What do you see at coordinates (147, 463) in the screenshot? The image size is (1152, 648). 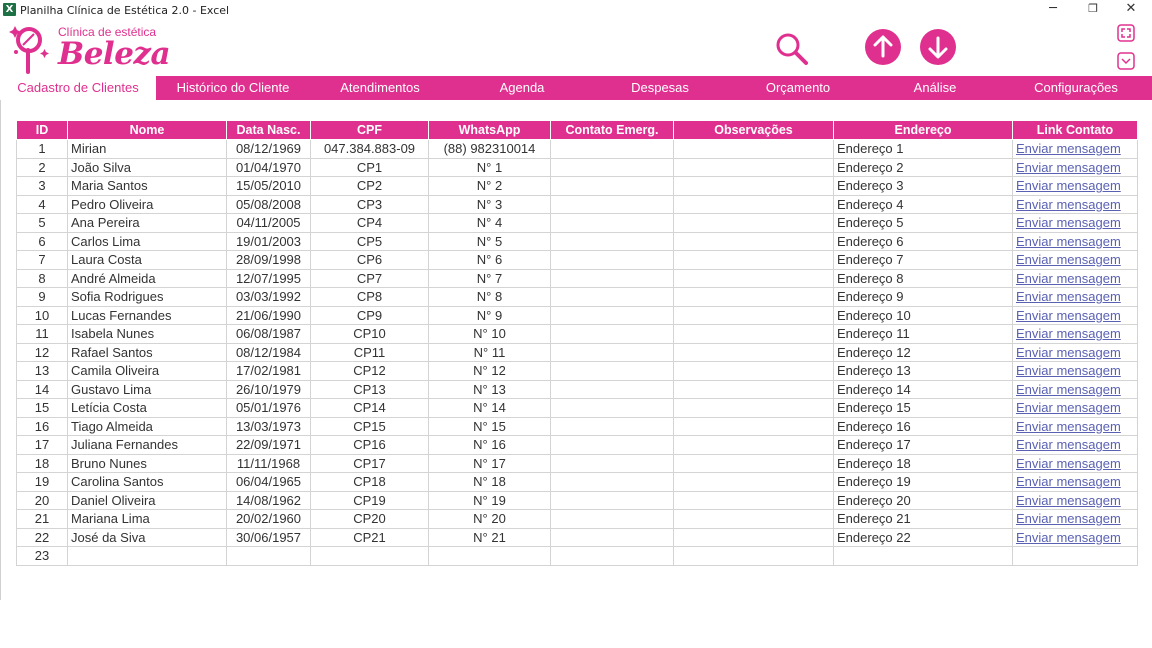 I see `name-cell: Bruno Nunes` at bounding box center [147, 463].